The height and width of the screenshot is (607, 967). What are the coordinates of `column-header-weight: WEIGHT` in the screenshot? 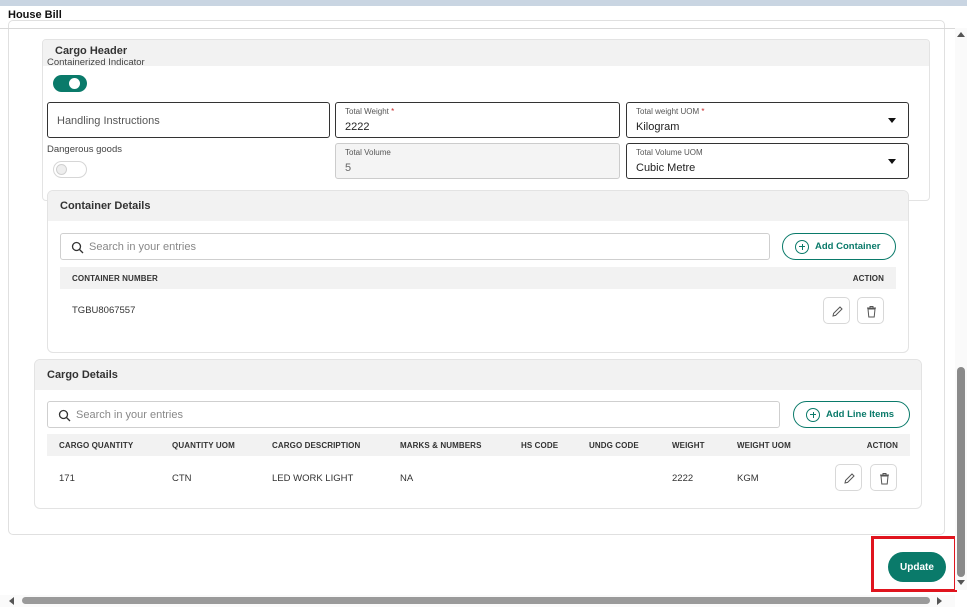 It's located at (688, 445).